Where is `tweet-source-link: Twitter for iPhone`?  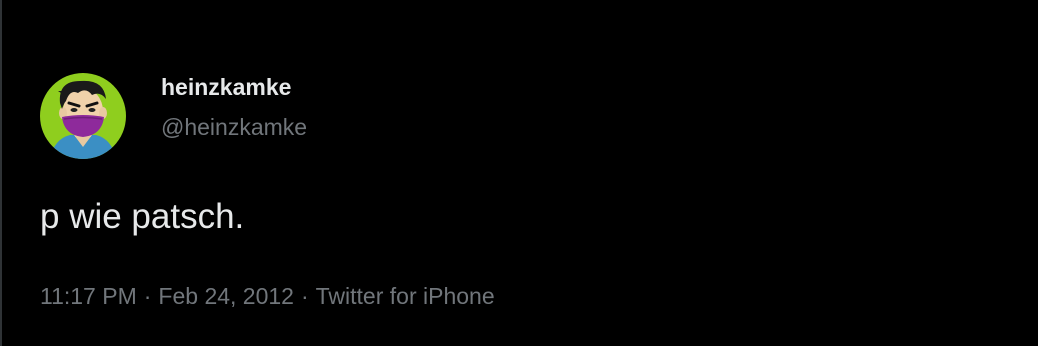
tweet-source-link: Twitter for iPhone is located at coordinates (405, 296).